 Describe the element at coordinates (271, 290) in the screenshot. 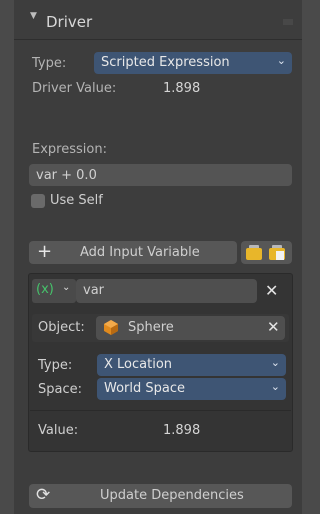

I see `remove-variable-icon: ✕` at that location.